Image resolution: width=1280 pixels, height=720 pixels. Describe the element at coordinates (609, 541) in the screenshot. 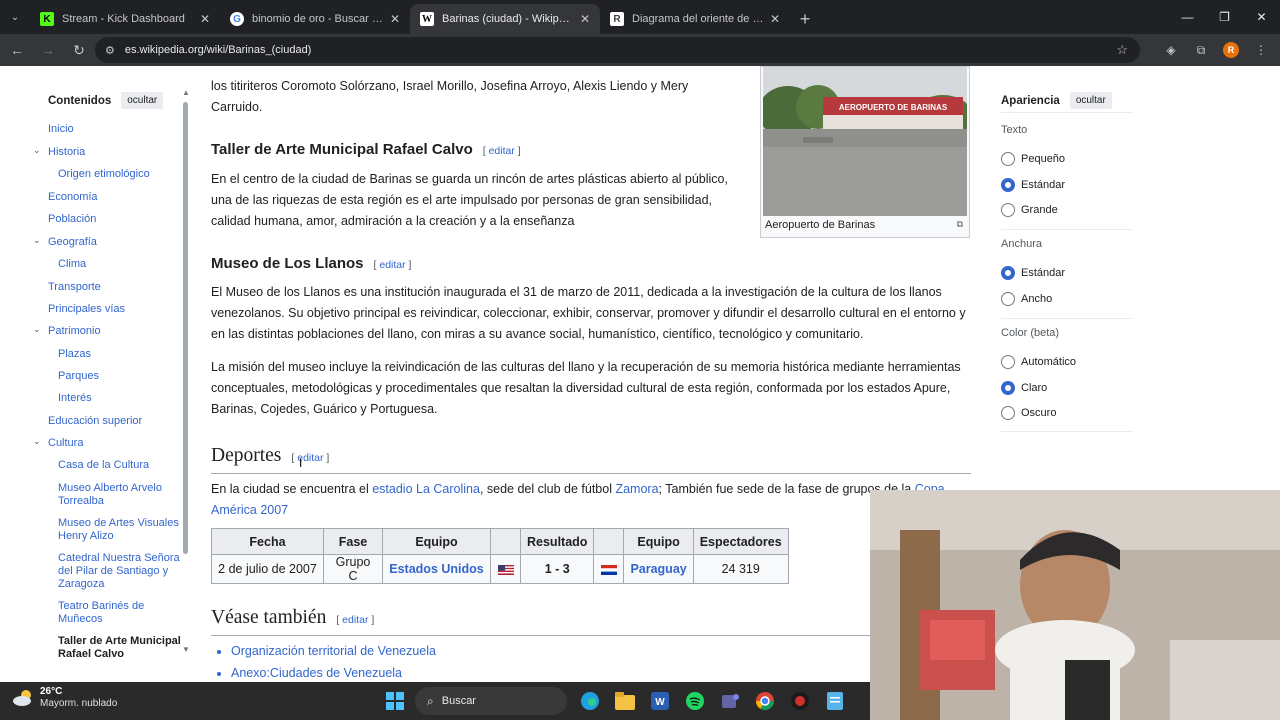

I see `col-flag` at that location.